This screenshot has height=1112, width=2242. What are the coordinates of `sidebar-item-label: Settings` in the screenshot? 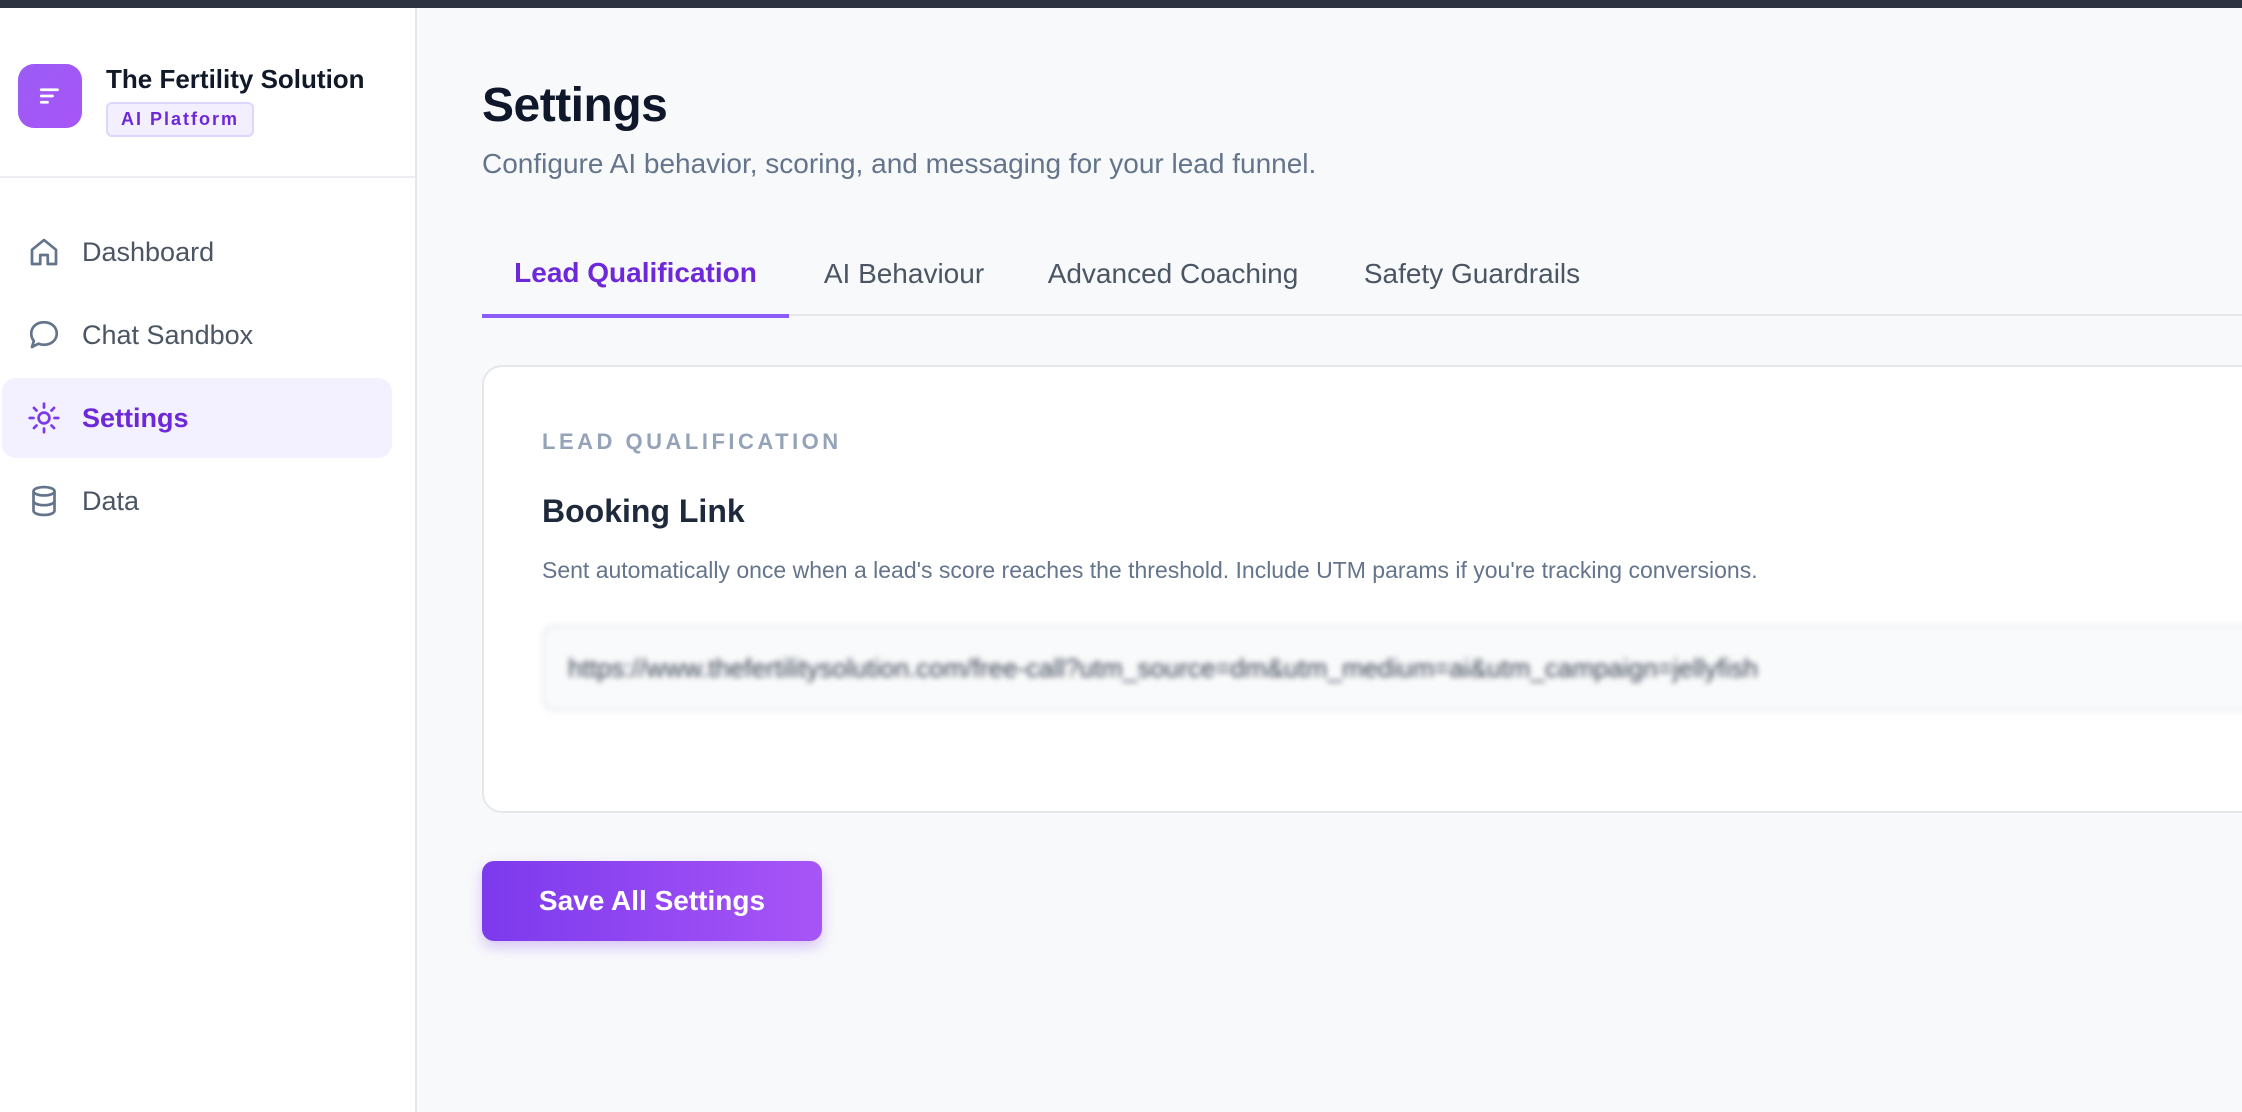 It's located at (135, 417).